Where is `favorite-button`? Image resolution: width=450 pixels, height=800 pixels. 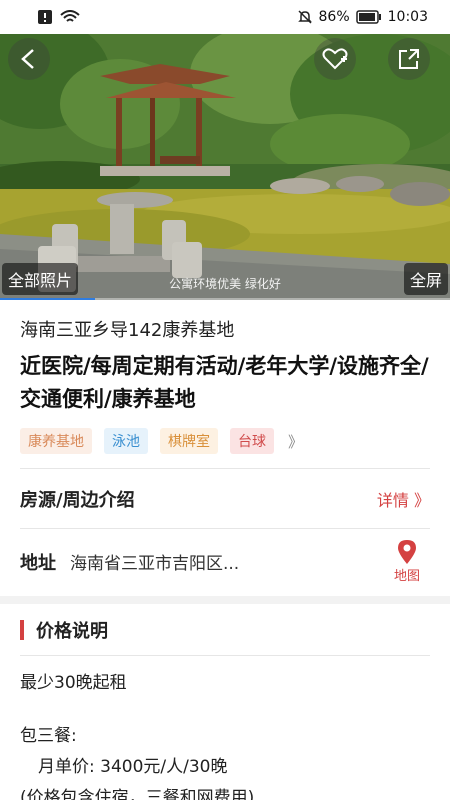 favorite-button is located at coordinates (335, 59).